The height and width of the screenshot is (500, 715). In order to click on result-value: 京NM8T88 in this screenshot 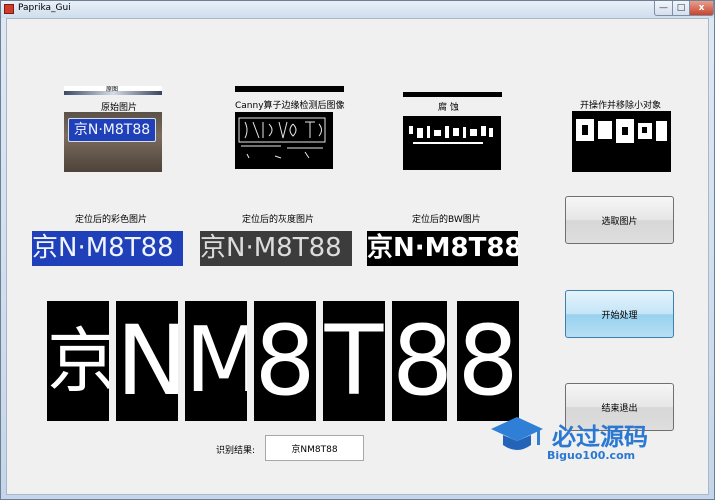, I will do `click(314, 449)`.